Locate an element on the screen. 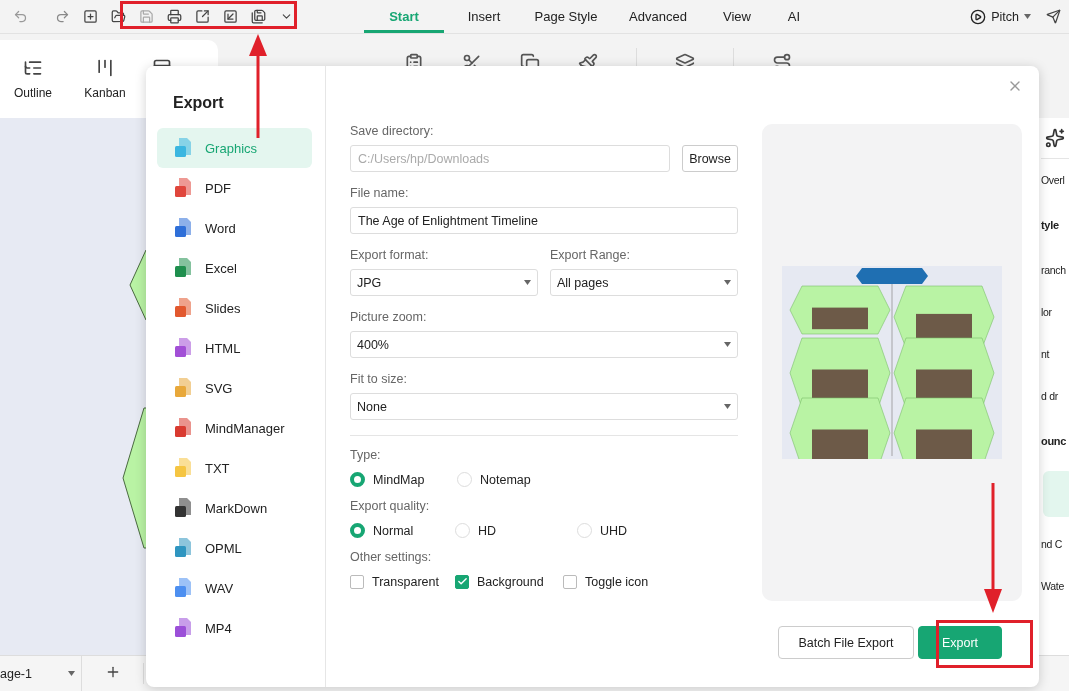 The height and width of the screenshot is (691, 1069). menu-tab: Insert is located at coordinates (484, 16).